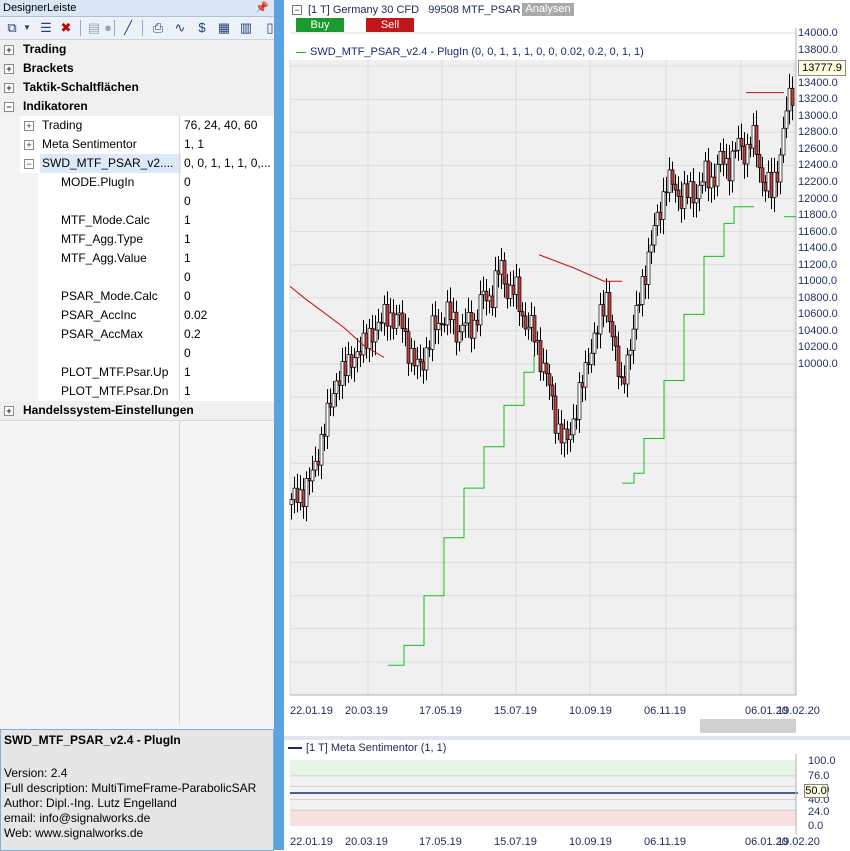 The height and width of the screenshot is (851, 850). What do you see at coordinates (227, 125) in the screenshot?
I see `indicator-value: 76, 24, 40, 60` at bounding box center [227, 125].